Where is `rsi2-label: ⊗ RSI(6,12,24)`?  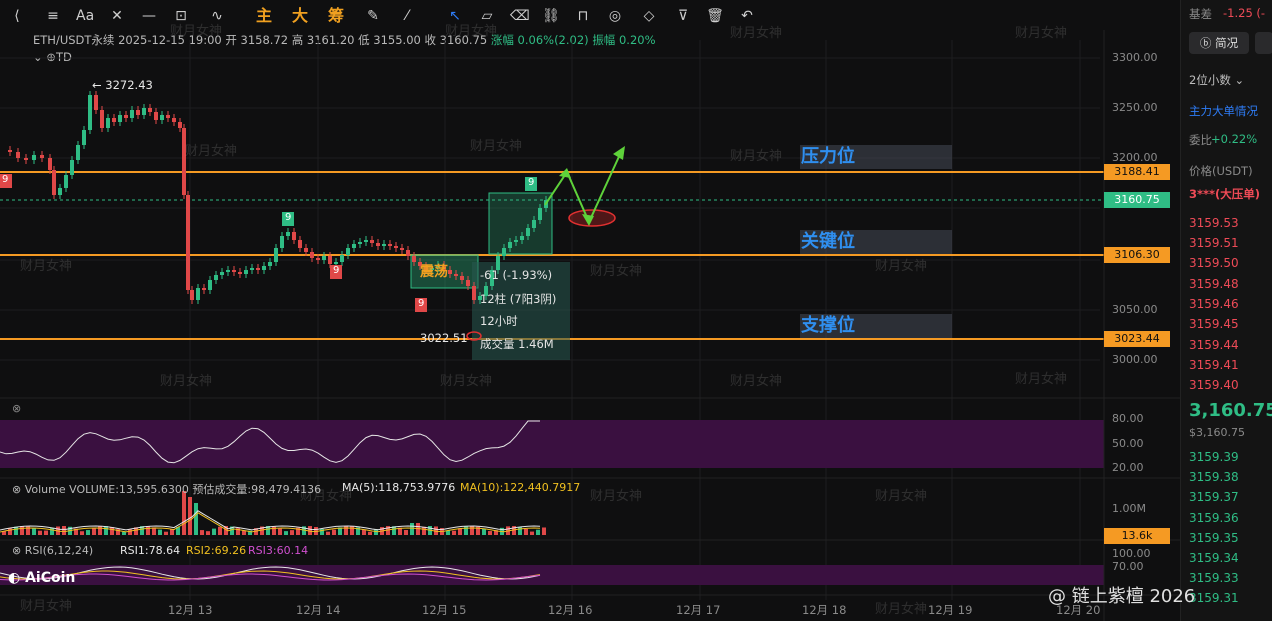 rsi2-label: ⊗ RSI(6,12,24) is located at coordinates (53, 550).